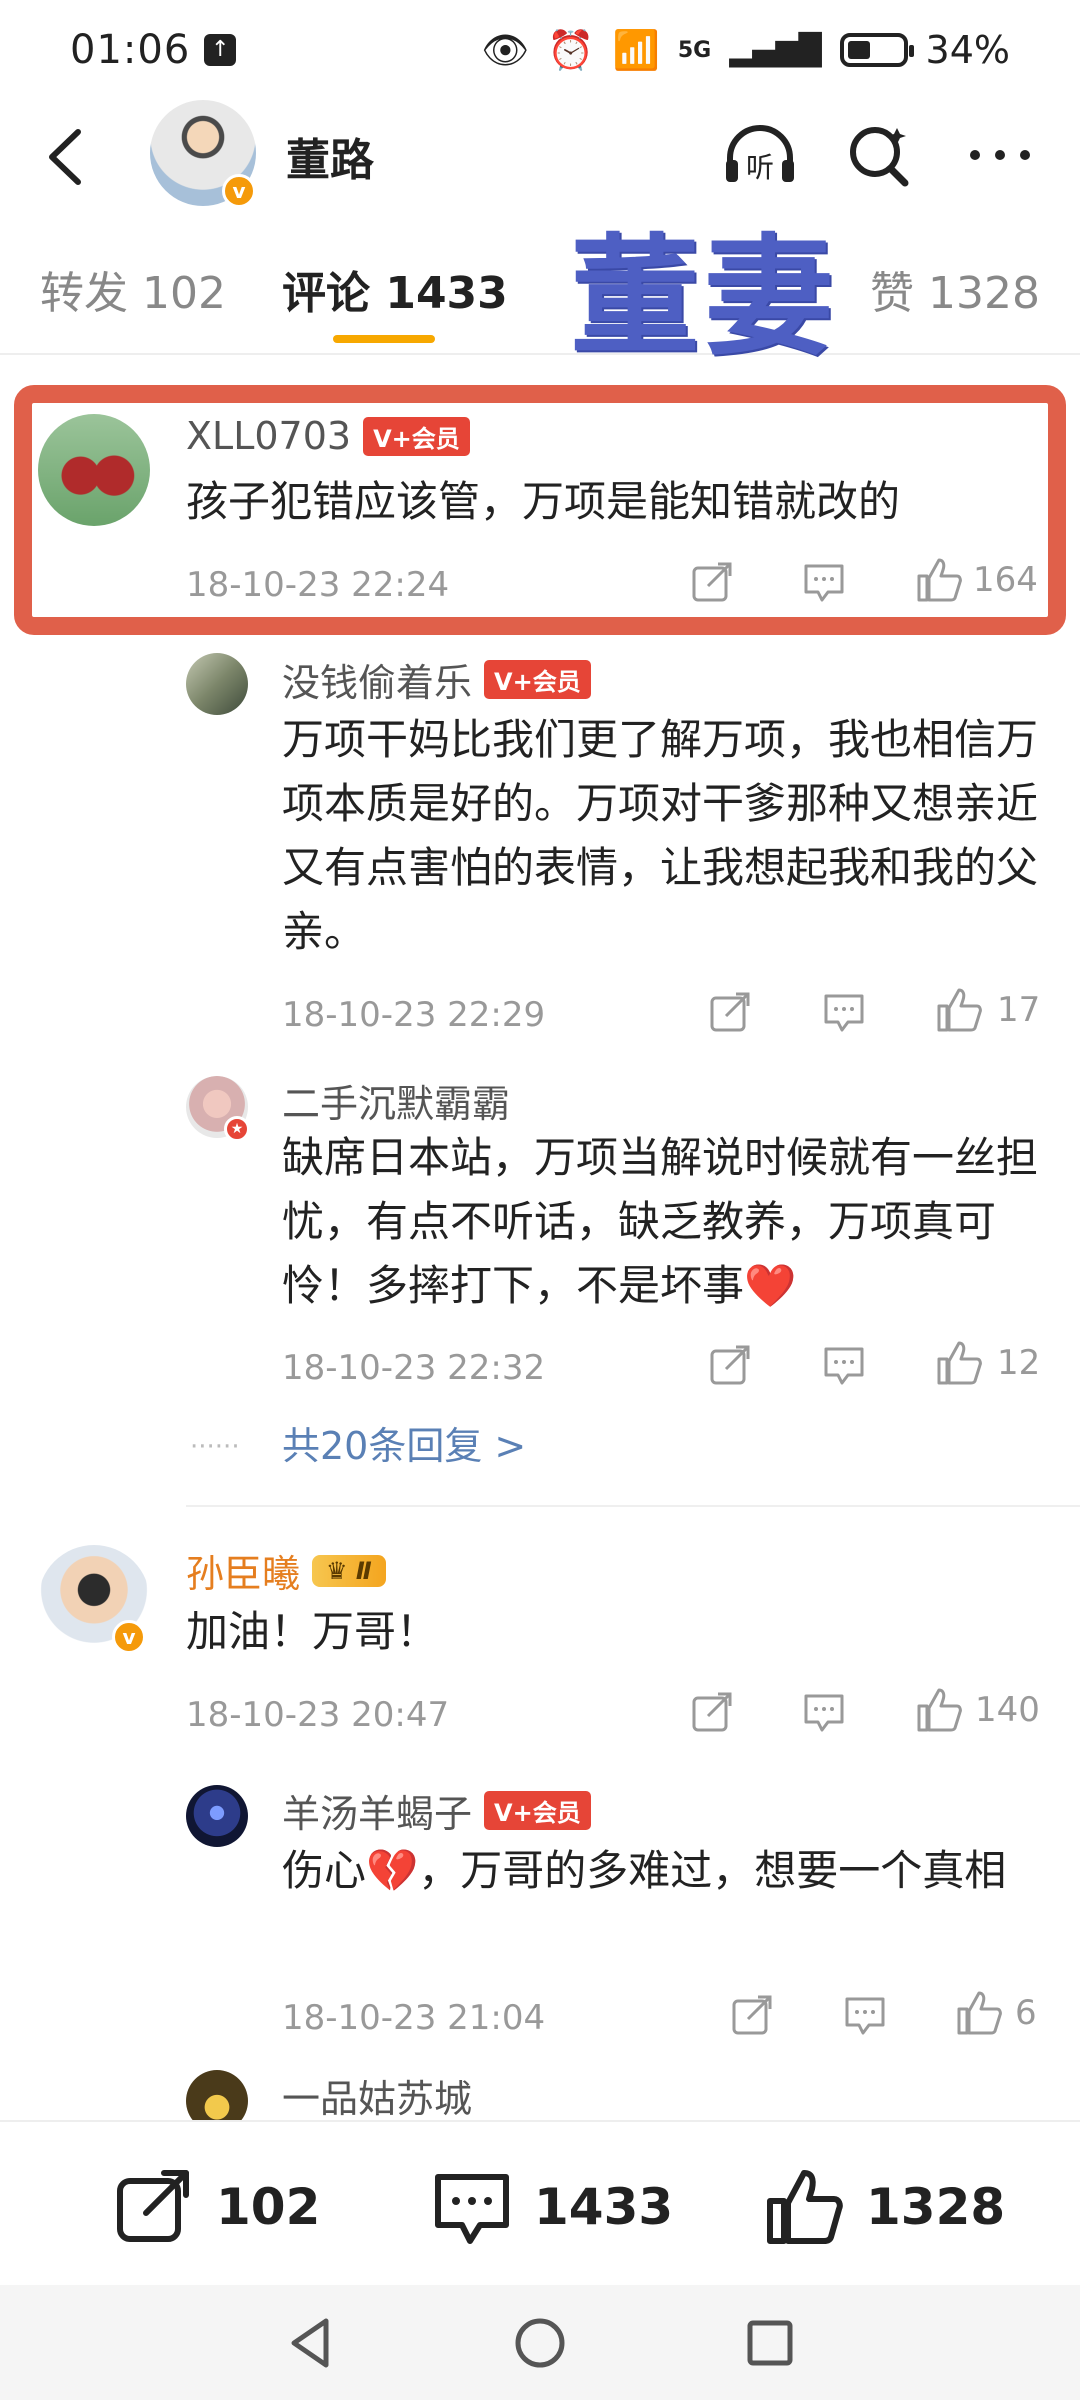 This screenshot has height=2400, width=1080. What do you see at coordinates (770, 2349) in the screenshot?
I see `nav-recents-icon` at bounding box center [770, 2349].